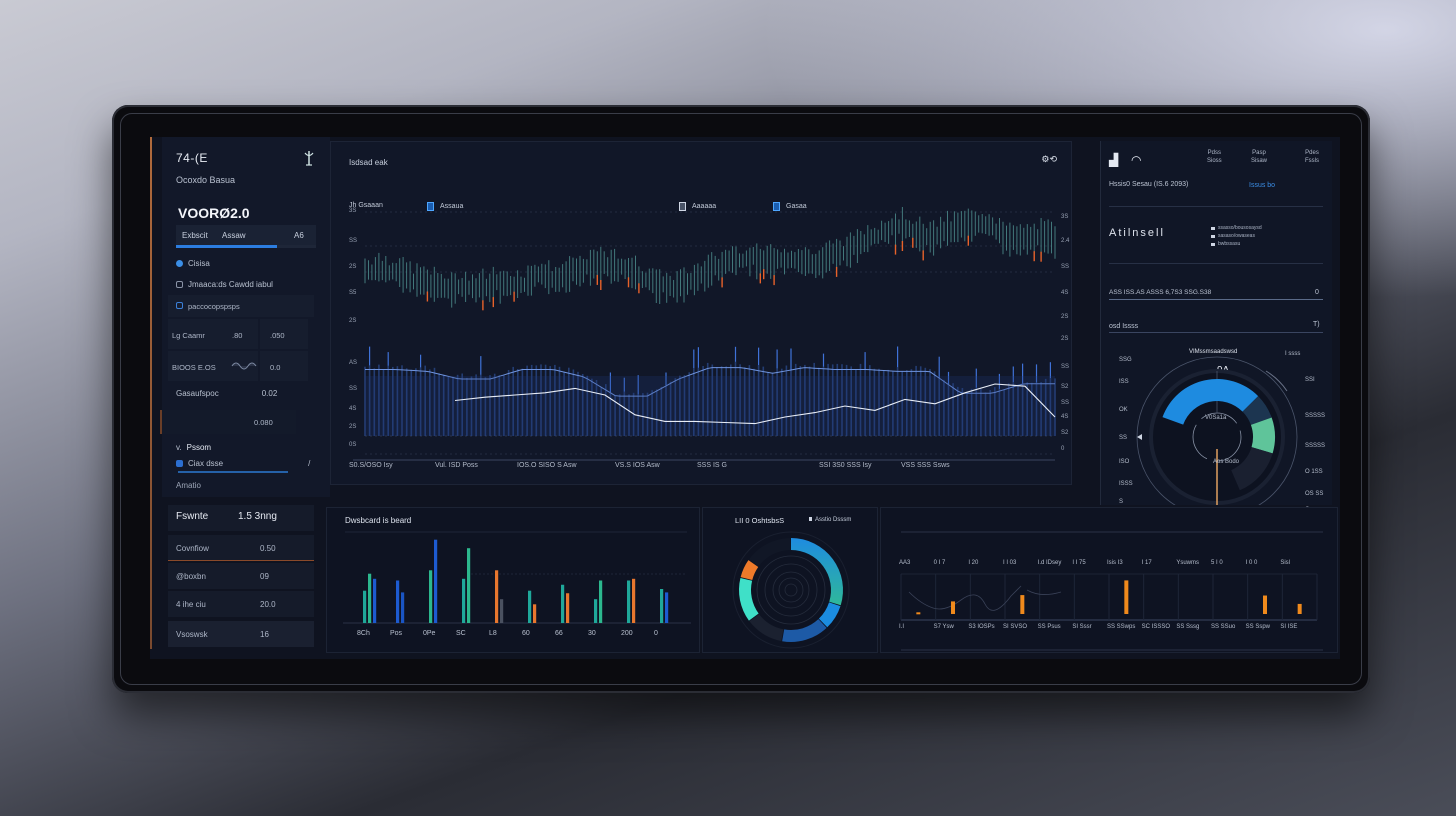 This screenshot has height=816, width=1456. What do you see at coordinates (1121, 502) in the screenshot?
I see `gauge-left-label: S` at bounding box center [1121, 502].